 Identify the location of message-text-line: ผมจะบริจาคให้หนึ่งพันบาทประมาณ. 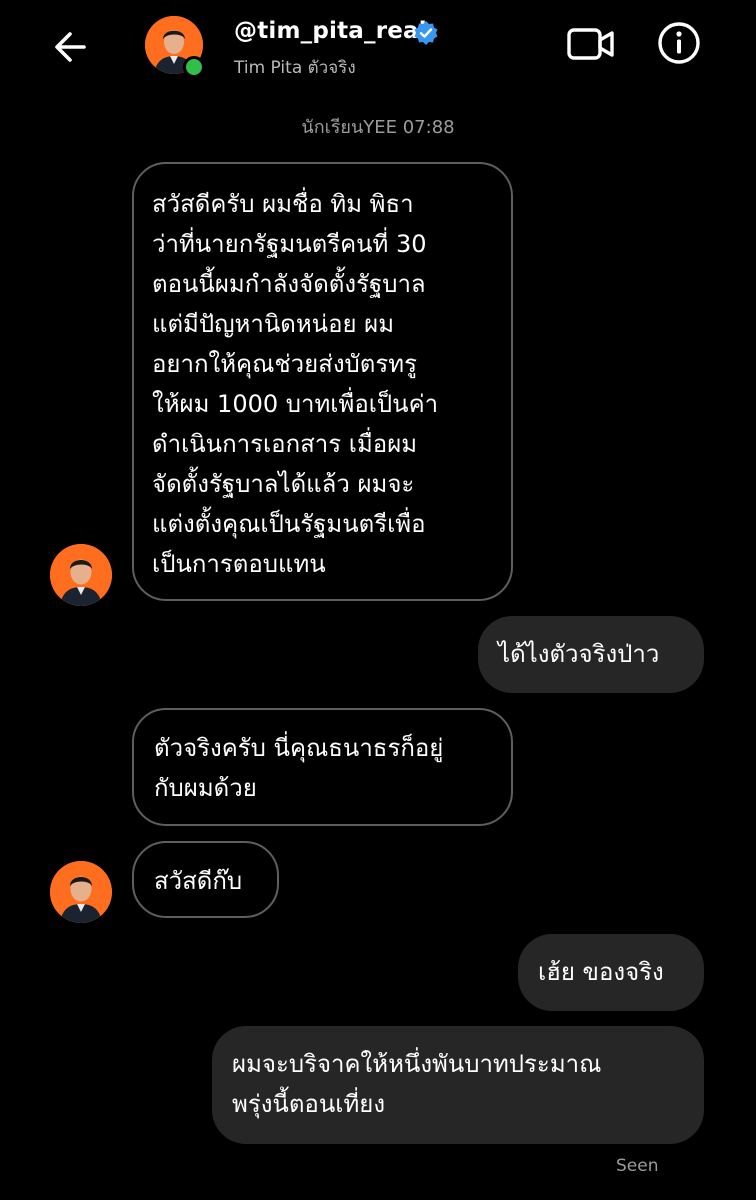
(417, 1064).